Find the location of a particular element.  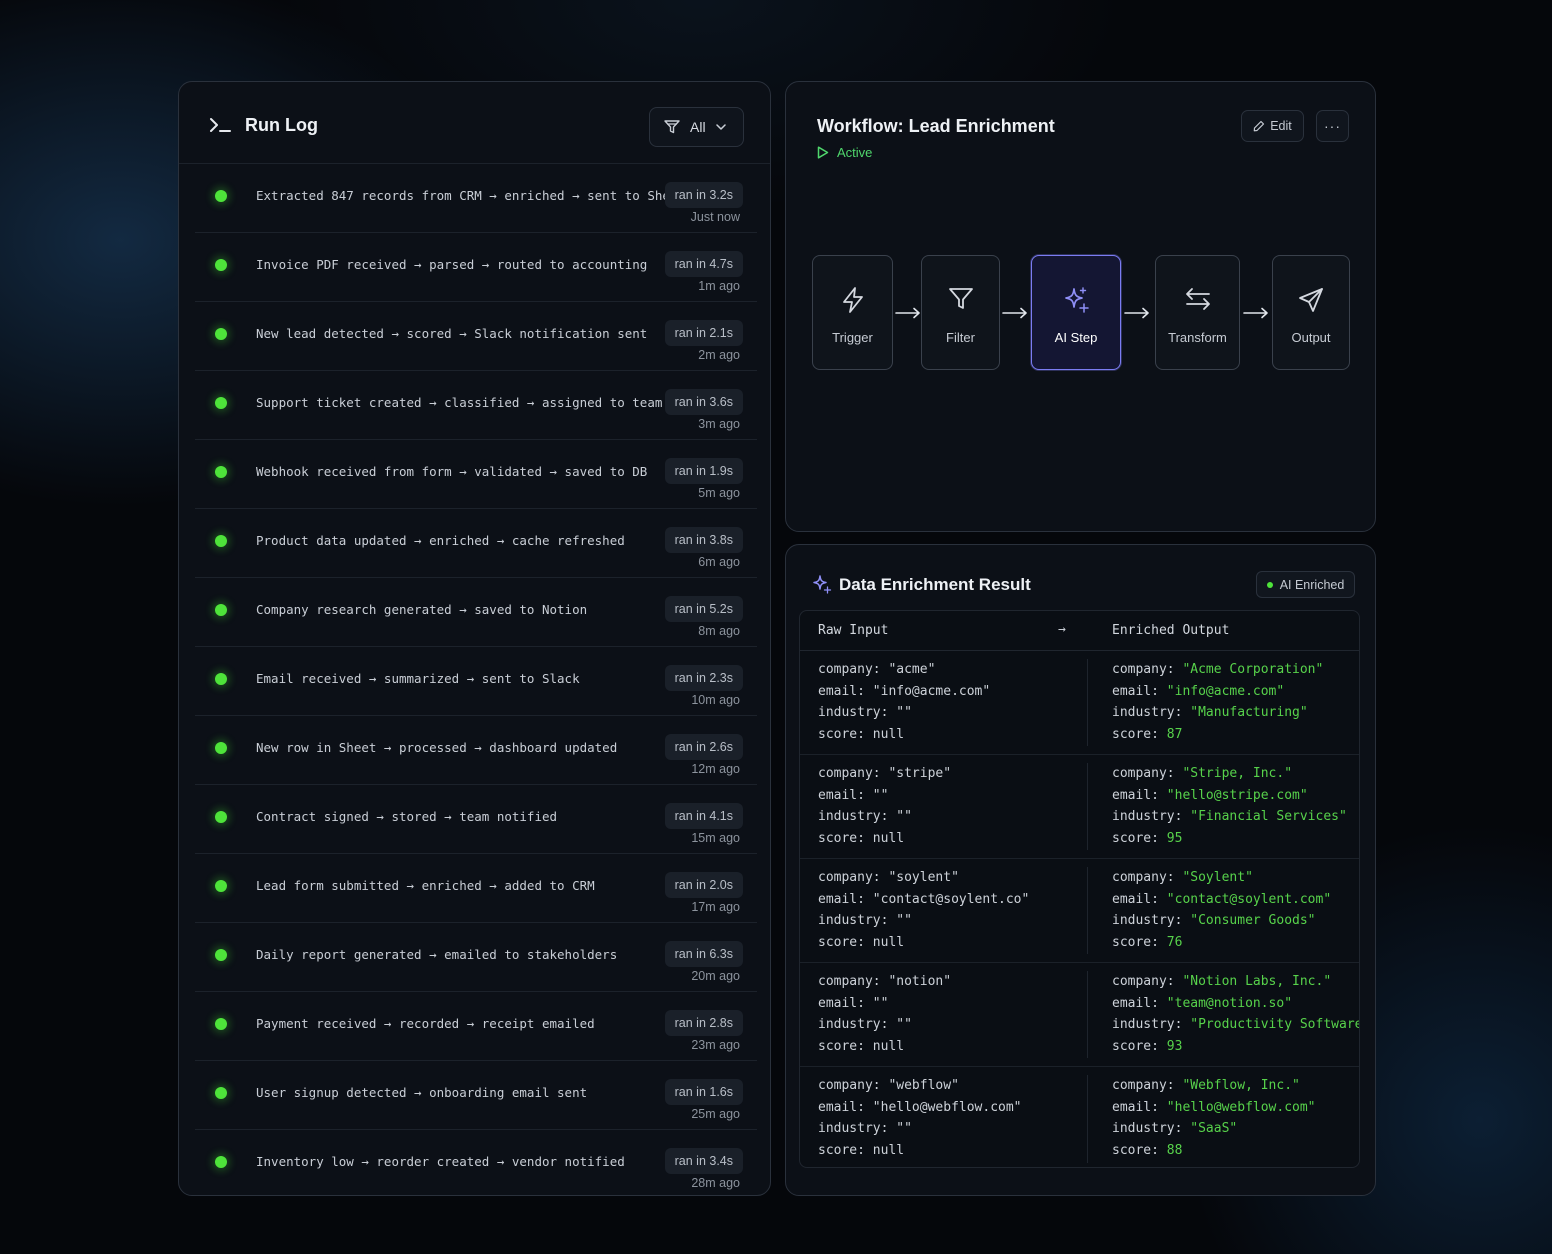

input-field-email: email: "hello@webflow.com" is located at coordinates (920, 1107).